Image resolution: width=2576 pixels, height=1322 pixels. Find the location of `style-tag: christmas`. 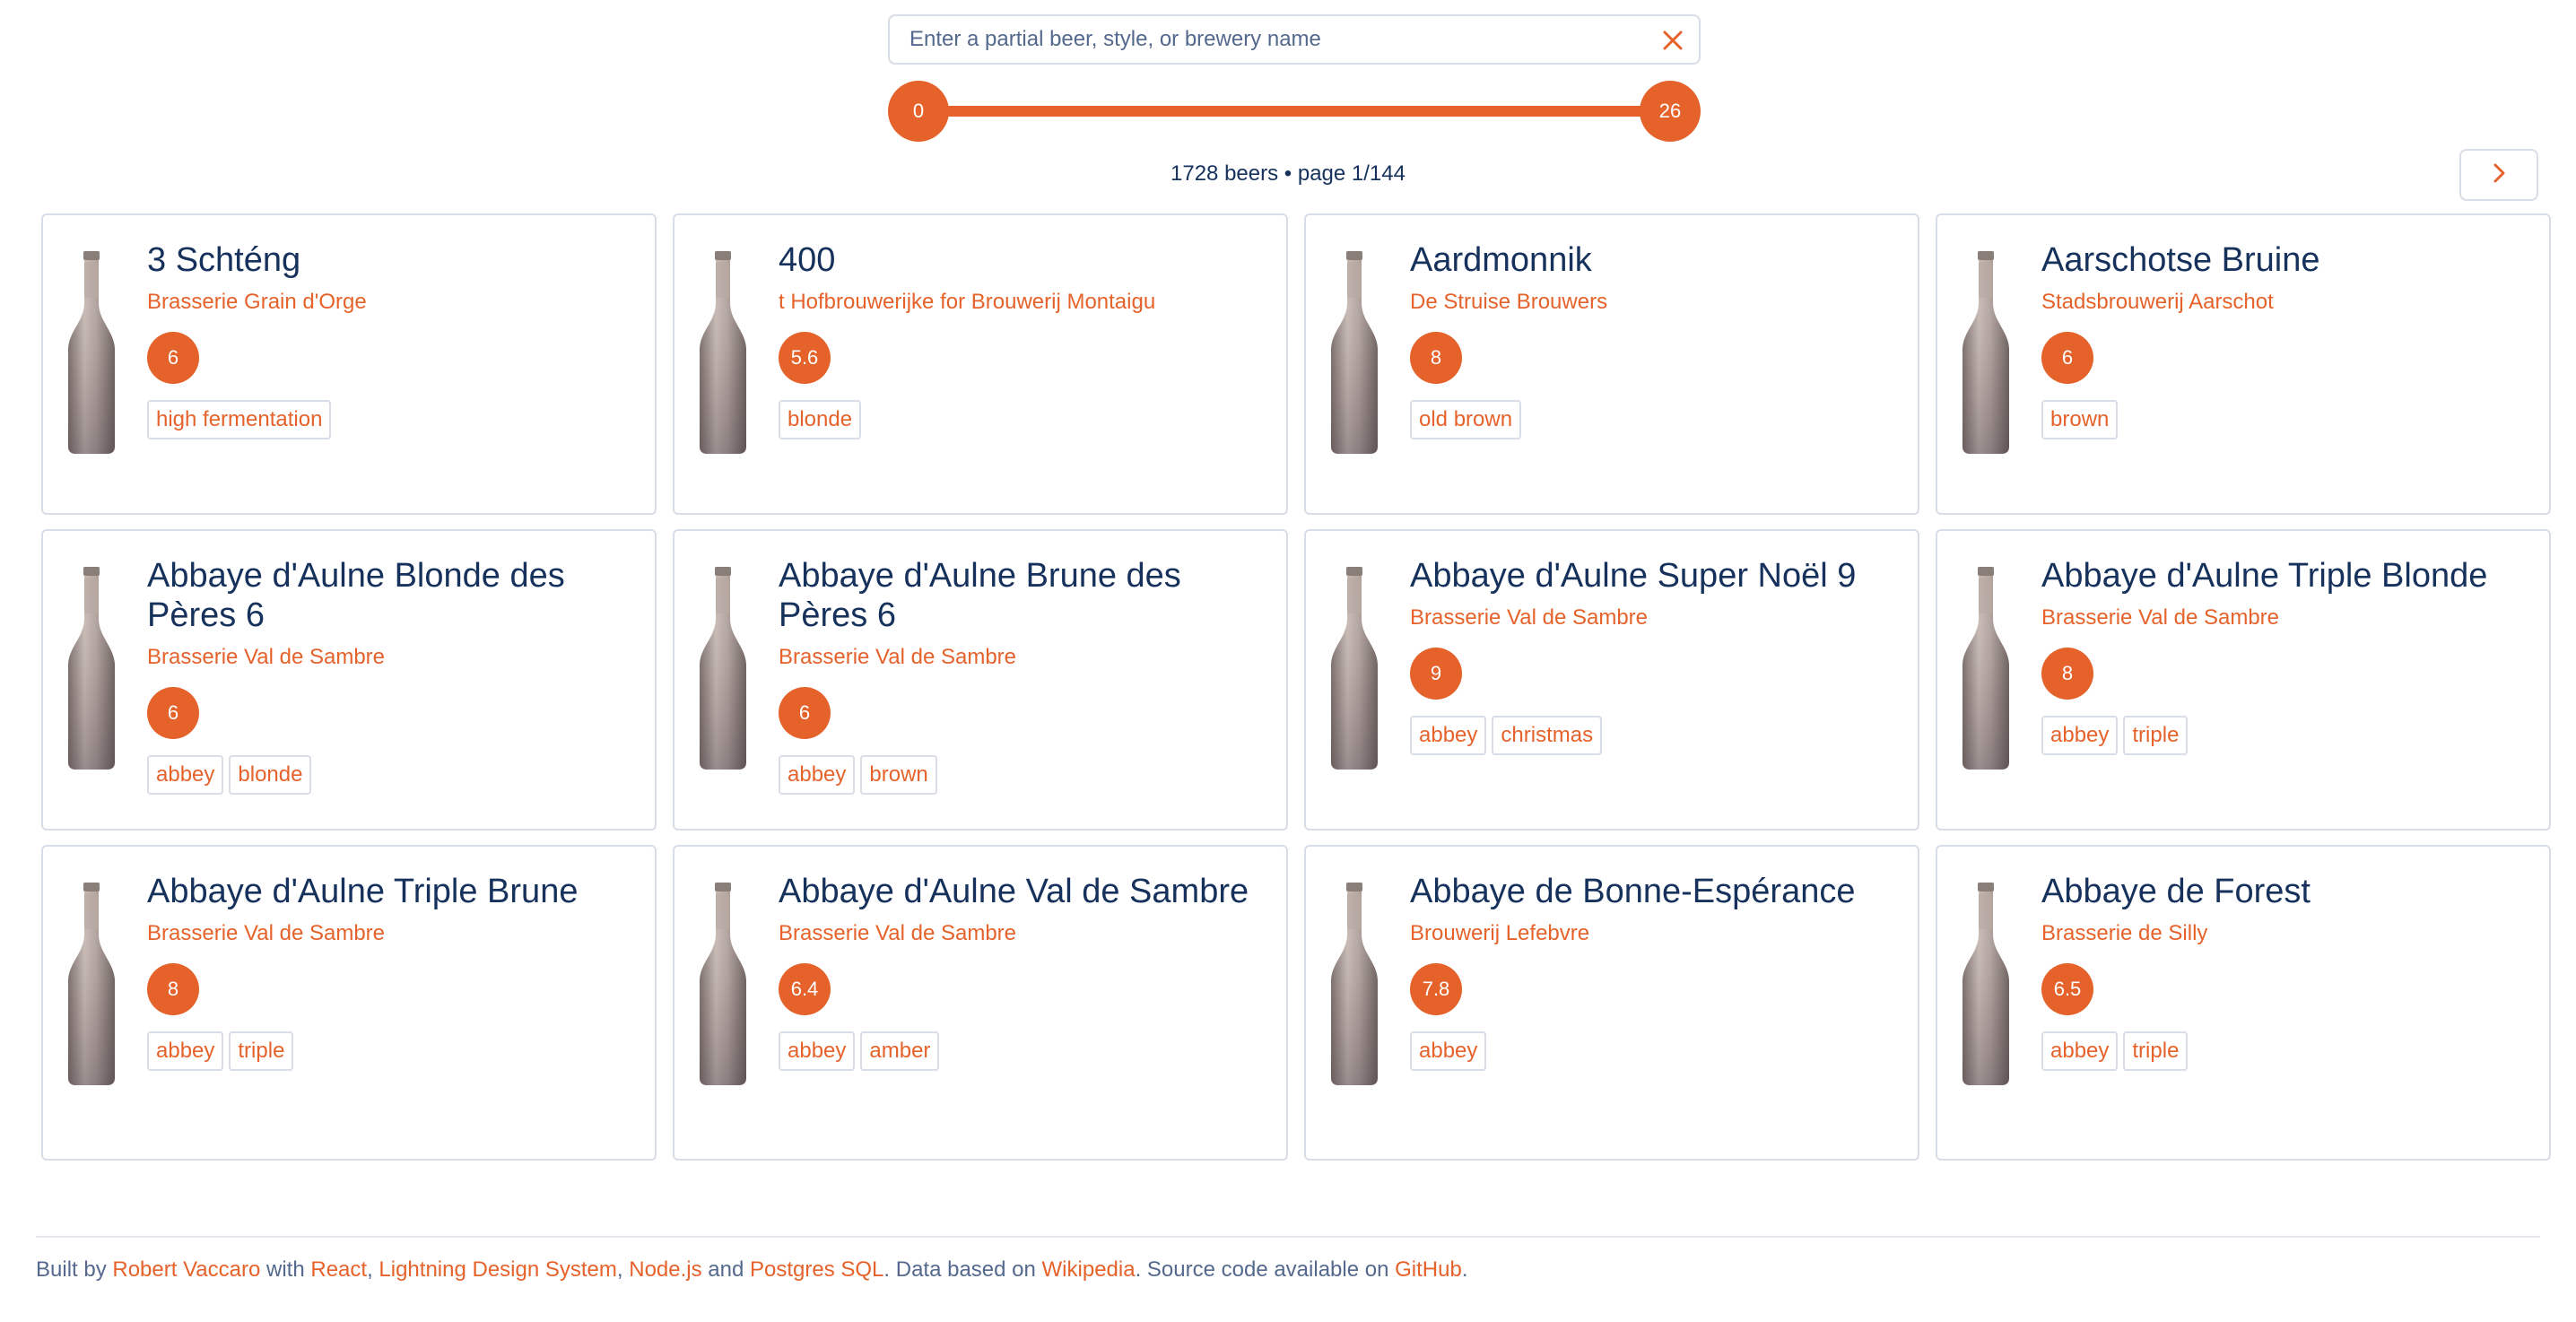

style-tag: christmas is located at coordinates (1547, 736).